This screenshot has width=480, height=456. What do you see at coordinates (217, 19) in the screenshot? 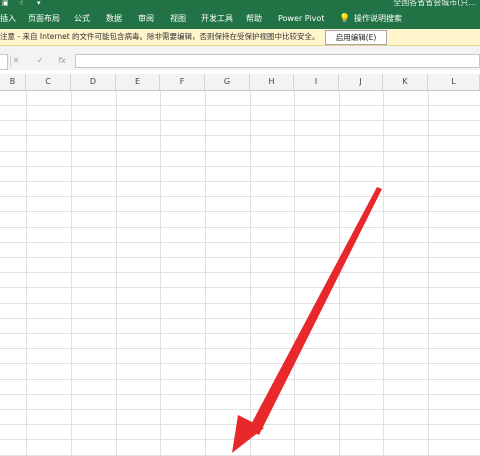
I see `tab-developer: 开发工具` at bounding box center [217, 19].